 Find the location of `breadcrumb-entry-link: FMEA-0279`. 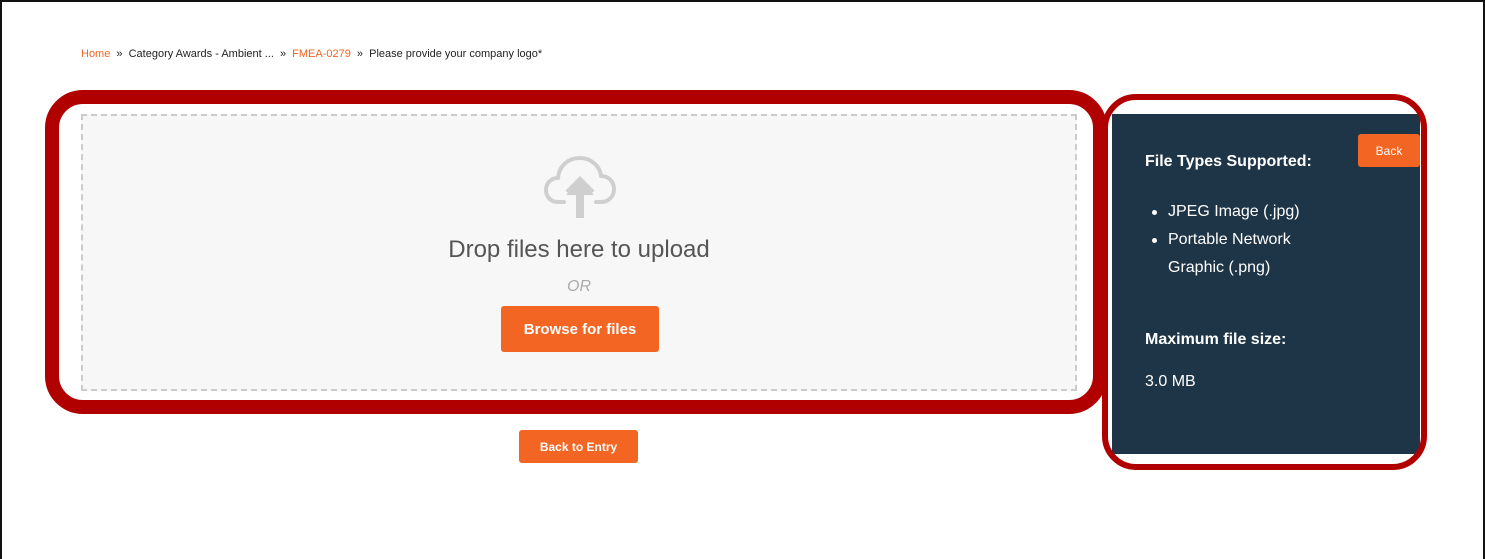

breadcrumb-entry-link: FMEA-0279 is located at coordinates (321, 54).